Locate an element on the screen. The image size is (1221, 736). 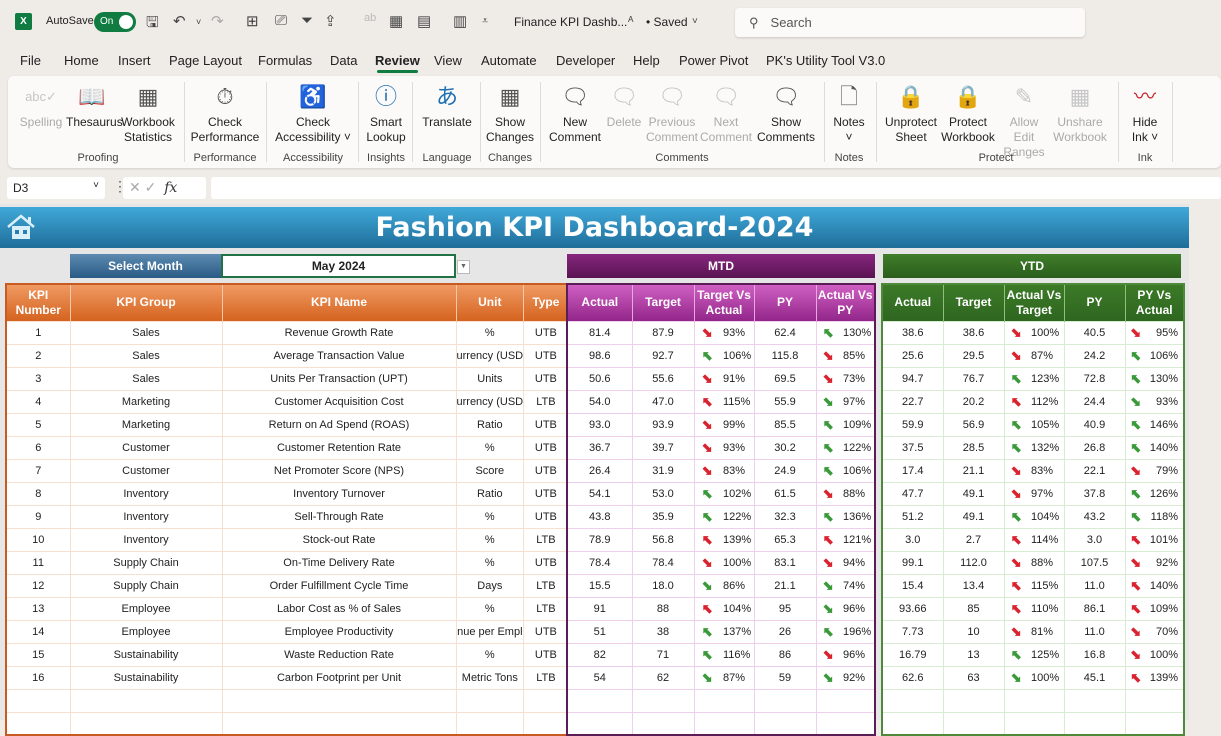
mtd-tva-cell: 86% is located at coordinates (737, 585).